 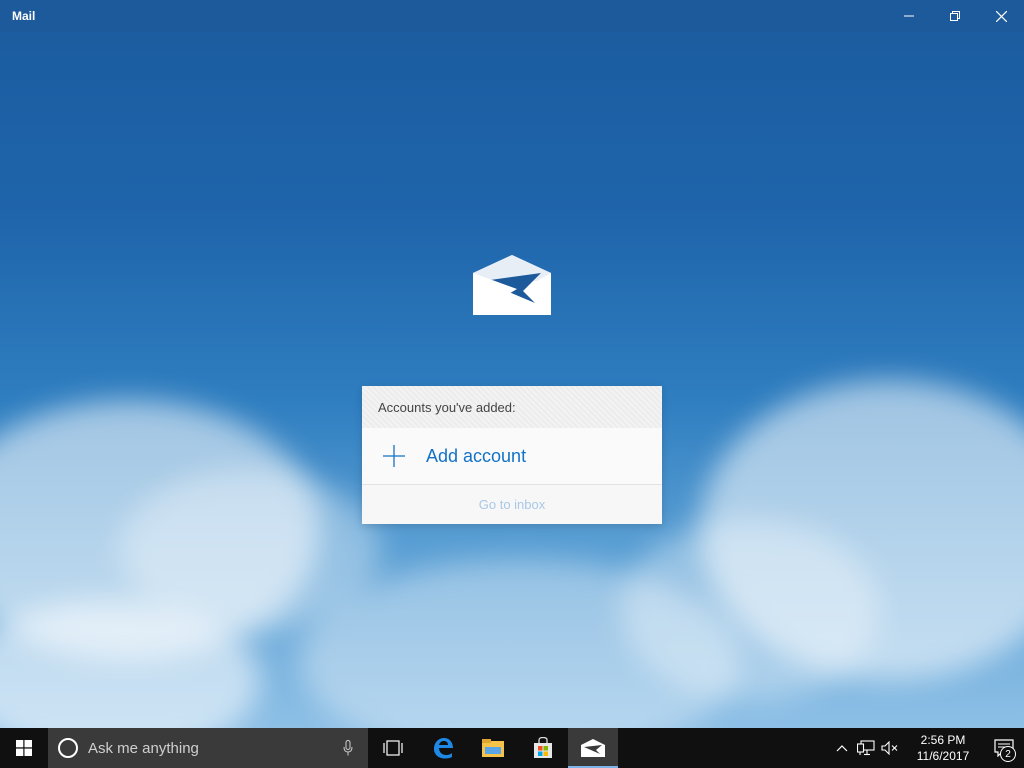 What do you see at coordinates (394, 456) in the screenshot?
I see `plus-icon` at bounding box center [394, 456].